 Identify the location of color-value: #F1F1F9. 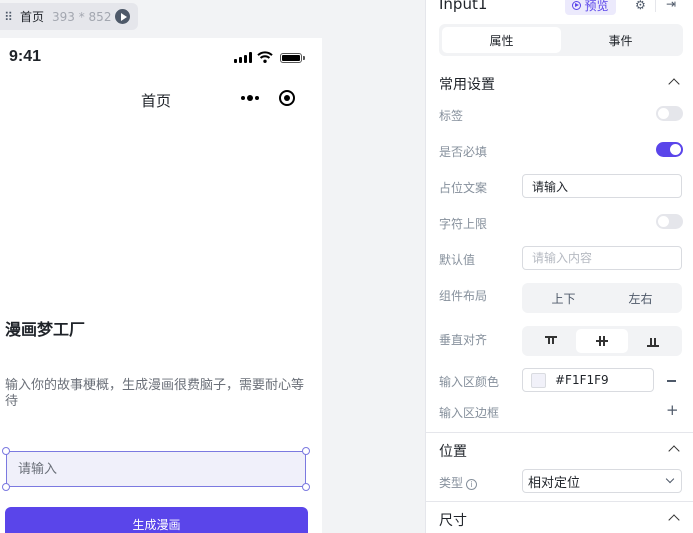
(582, 380).